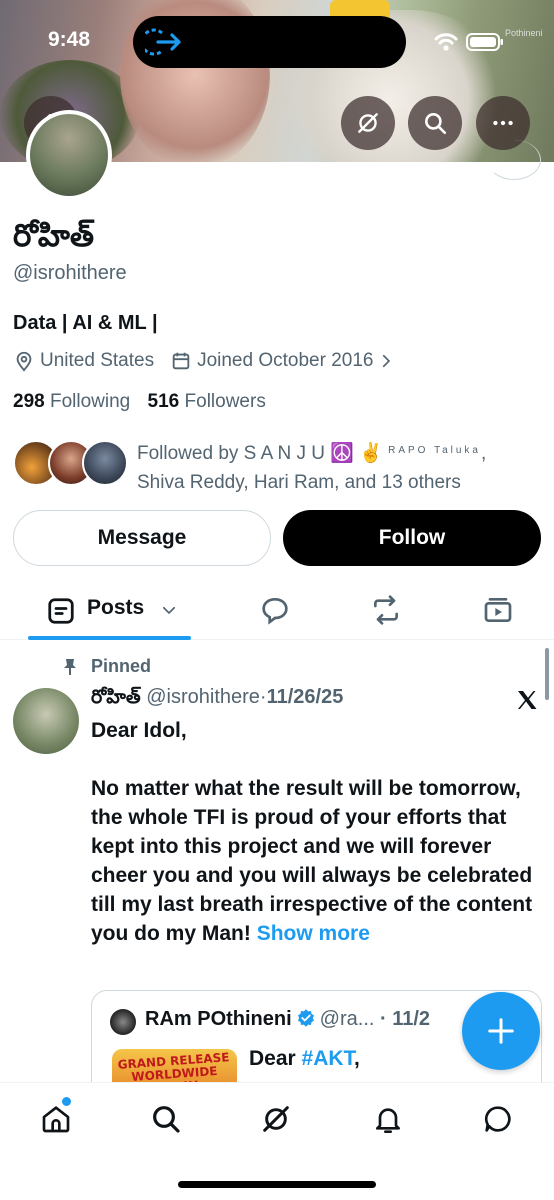 The image size is (554, 1200). What do you see at coordinates (524, 33) in the screenshot?
I see `banner-watermark: Pothineni` at bounding box center [524, 33].